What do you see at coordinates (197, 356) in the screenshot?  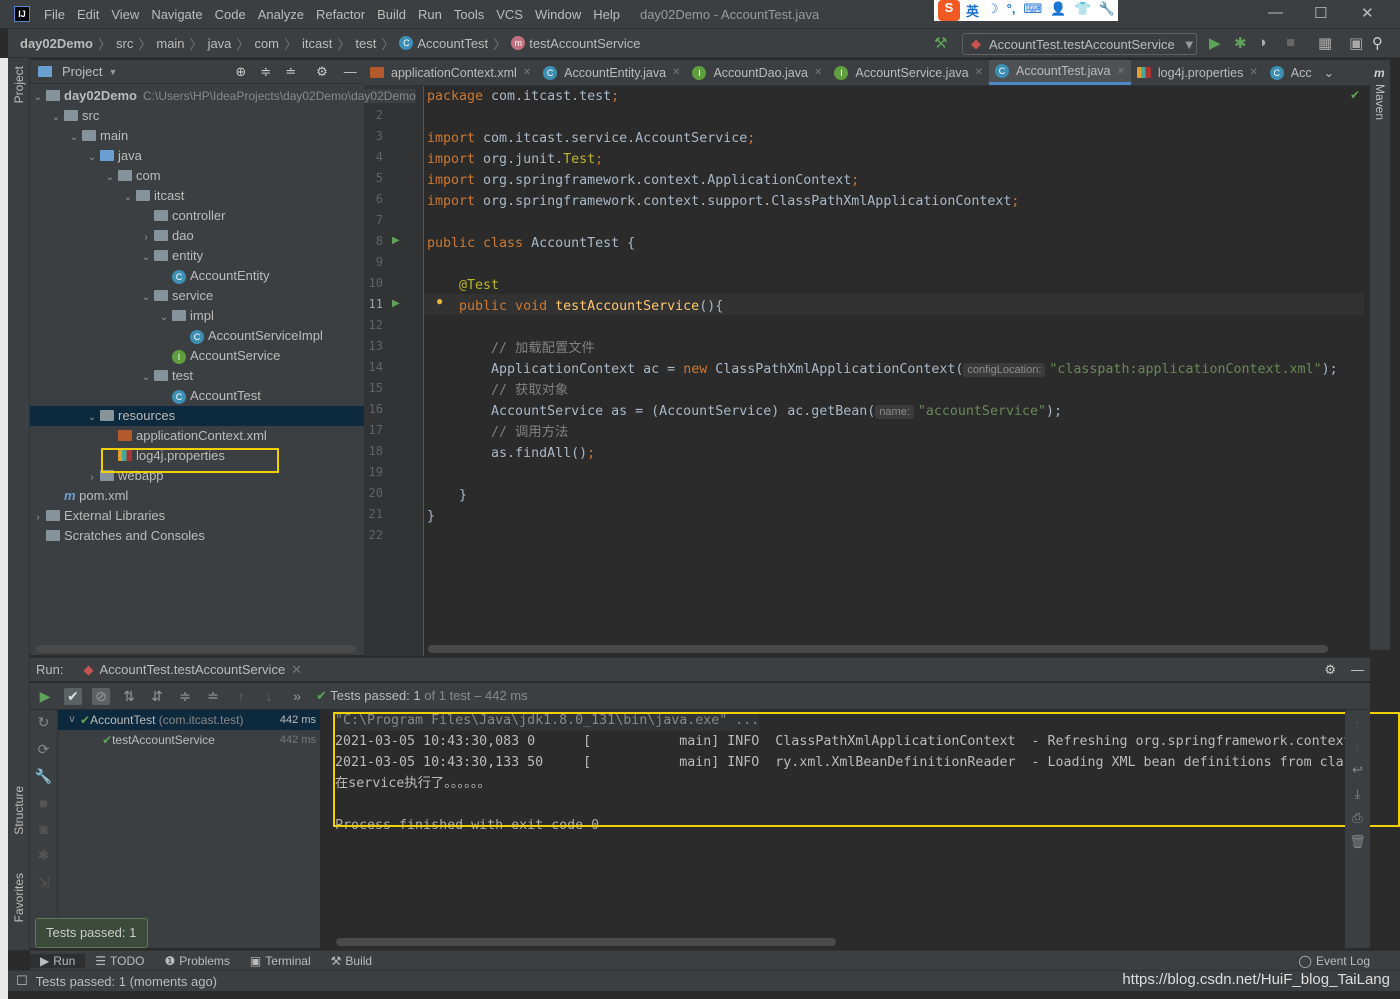 I see `tree-item: I AccountService` at bounding box center [197, 356].